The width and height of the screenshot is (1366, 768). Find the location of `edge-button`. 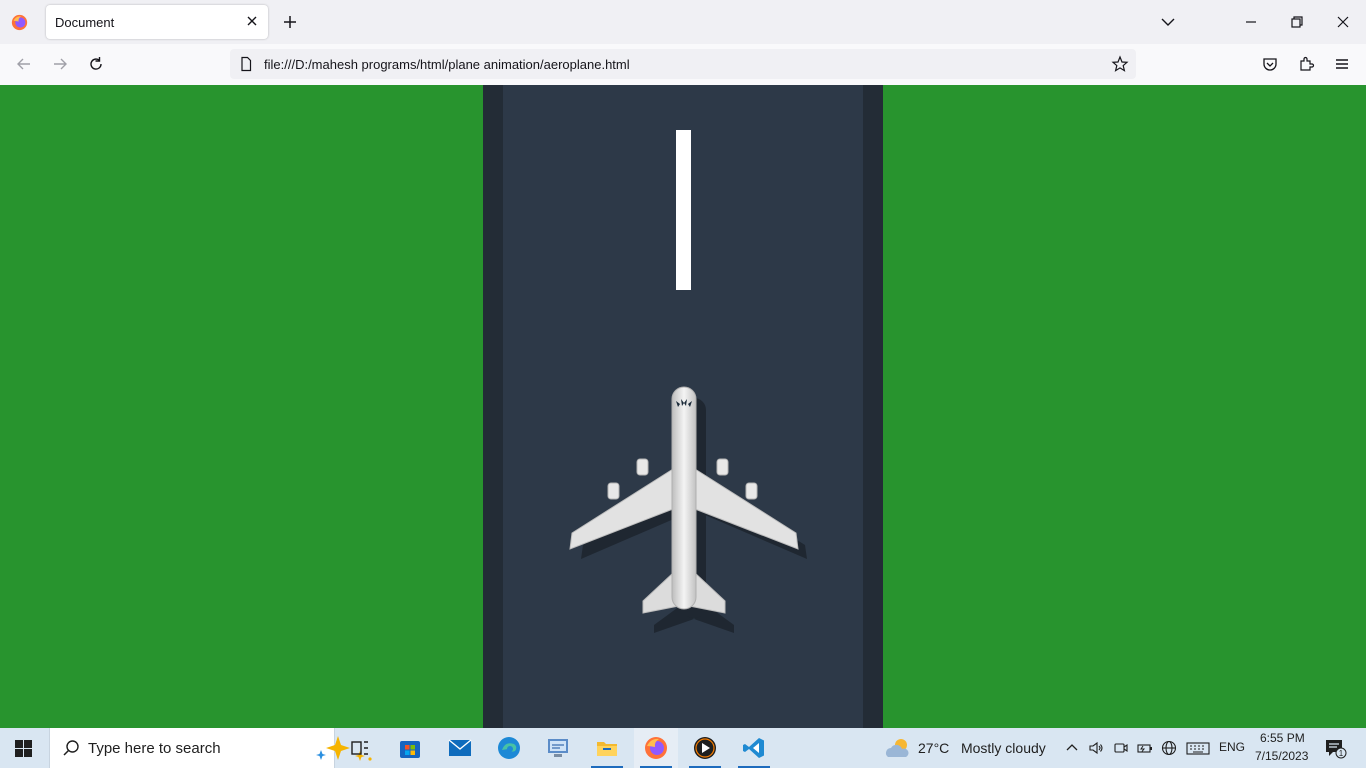

edge-button is located at coordinates (509, 748).